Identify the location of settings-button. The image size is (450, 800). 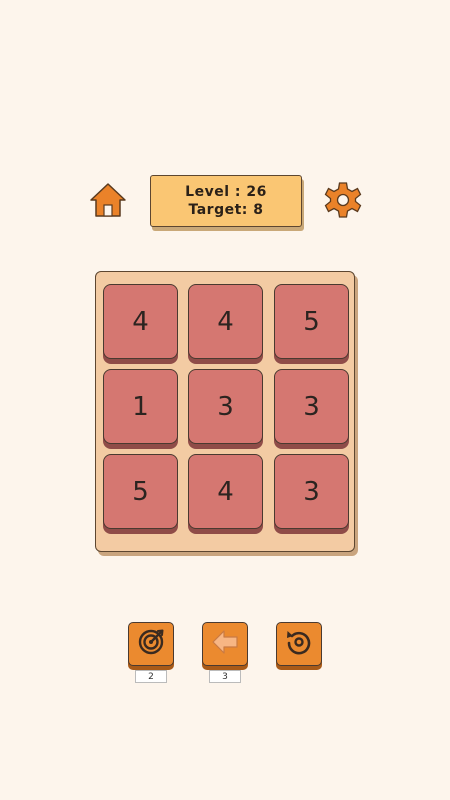
(343, 202).